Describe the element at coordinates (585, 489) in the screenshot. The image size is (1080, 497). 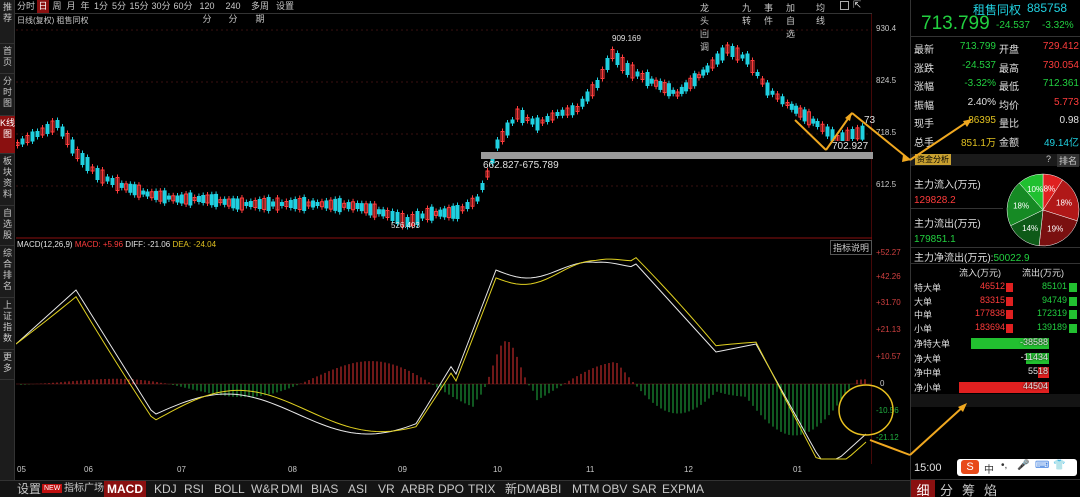
I see `indicator-tab-14: MTM` at that location.